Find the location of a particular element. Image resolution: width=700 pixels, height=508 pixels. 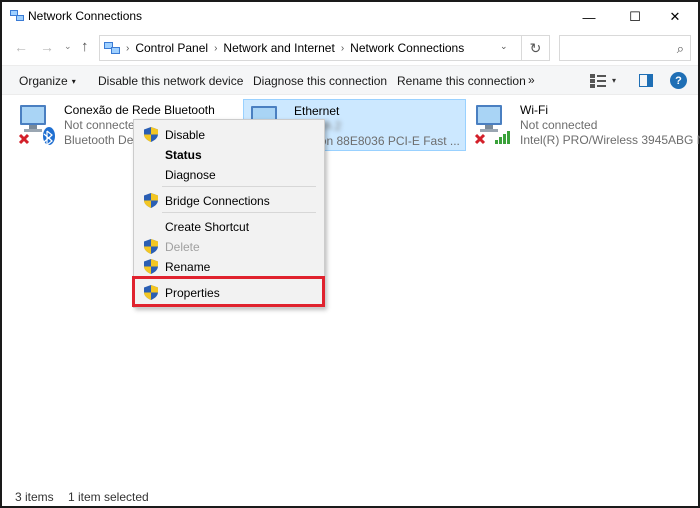

menu-item-disable: Disable is located at coordinates (229, 134).